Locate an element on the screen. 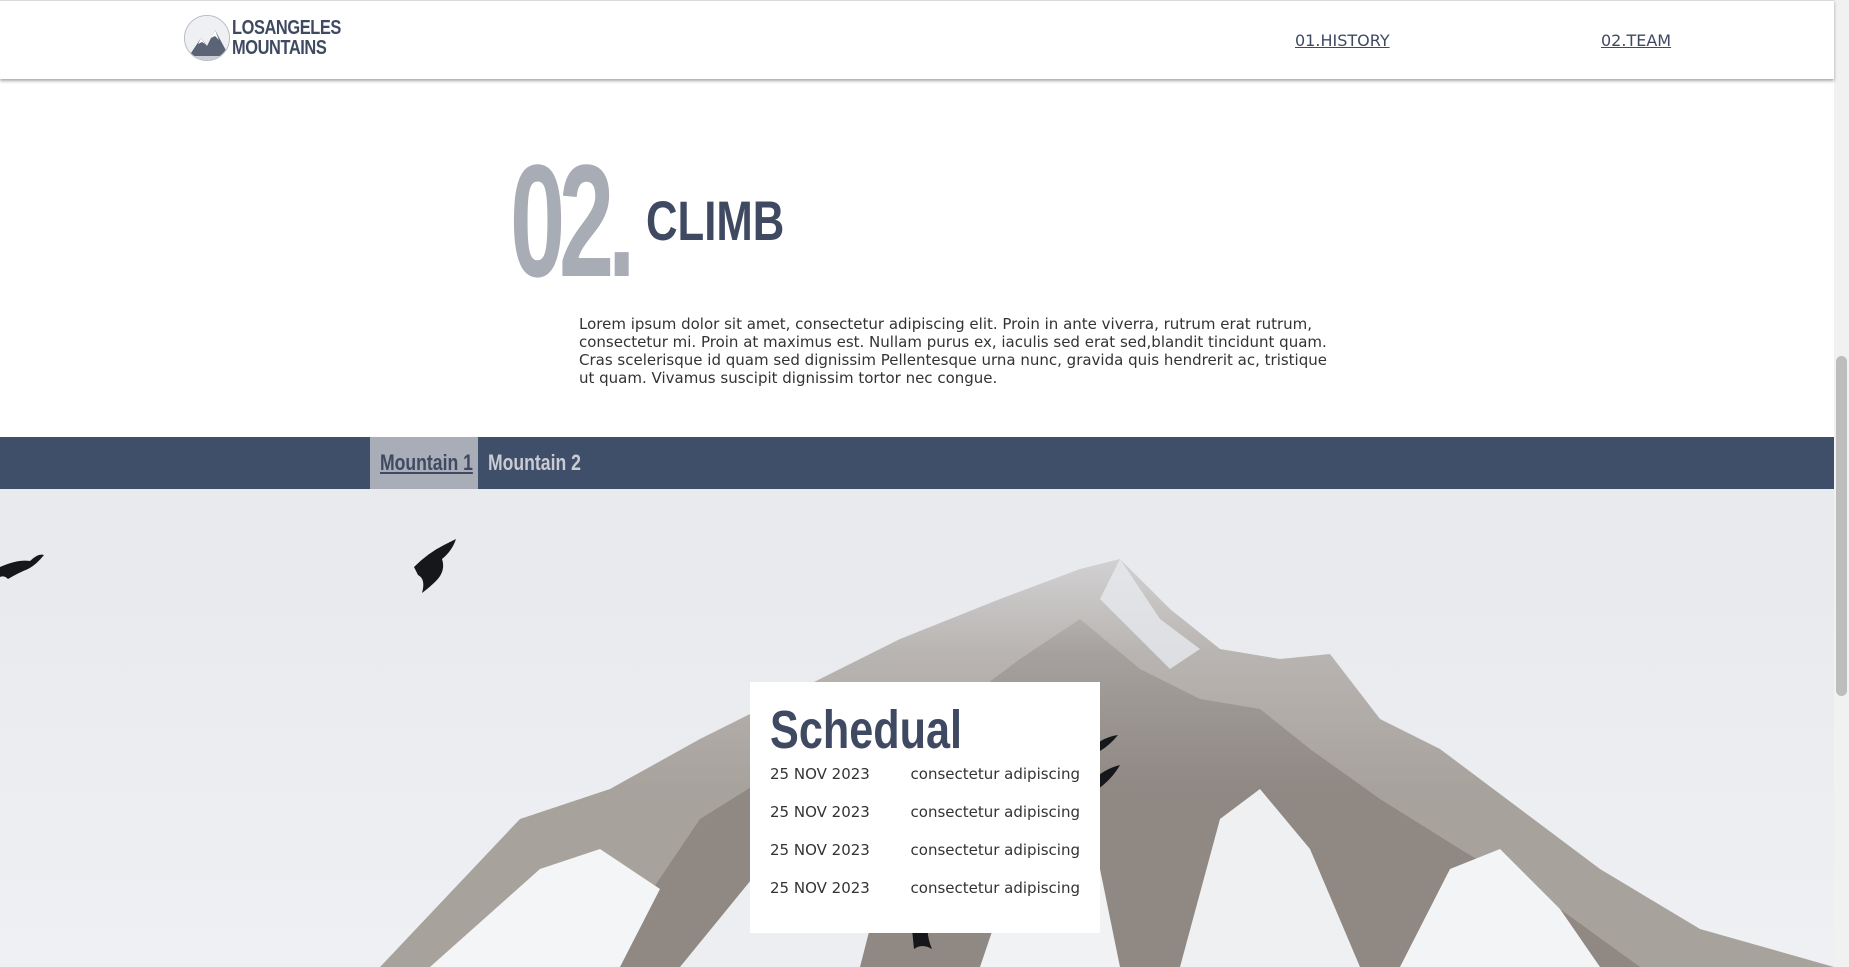 The width and height of the screenshot is (1849, 967). page-scrollbar is located at coordinates (1841, 483).